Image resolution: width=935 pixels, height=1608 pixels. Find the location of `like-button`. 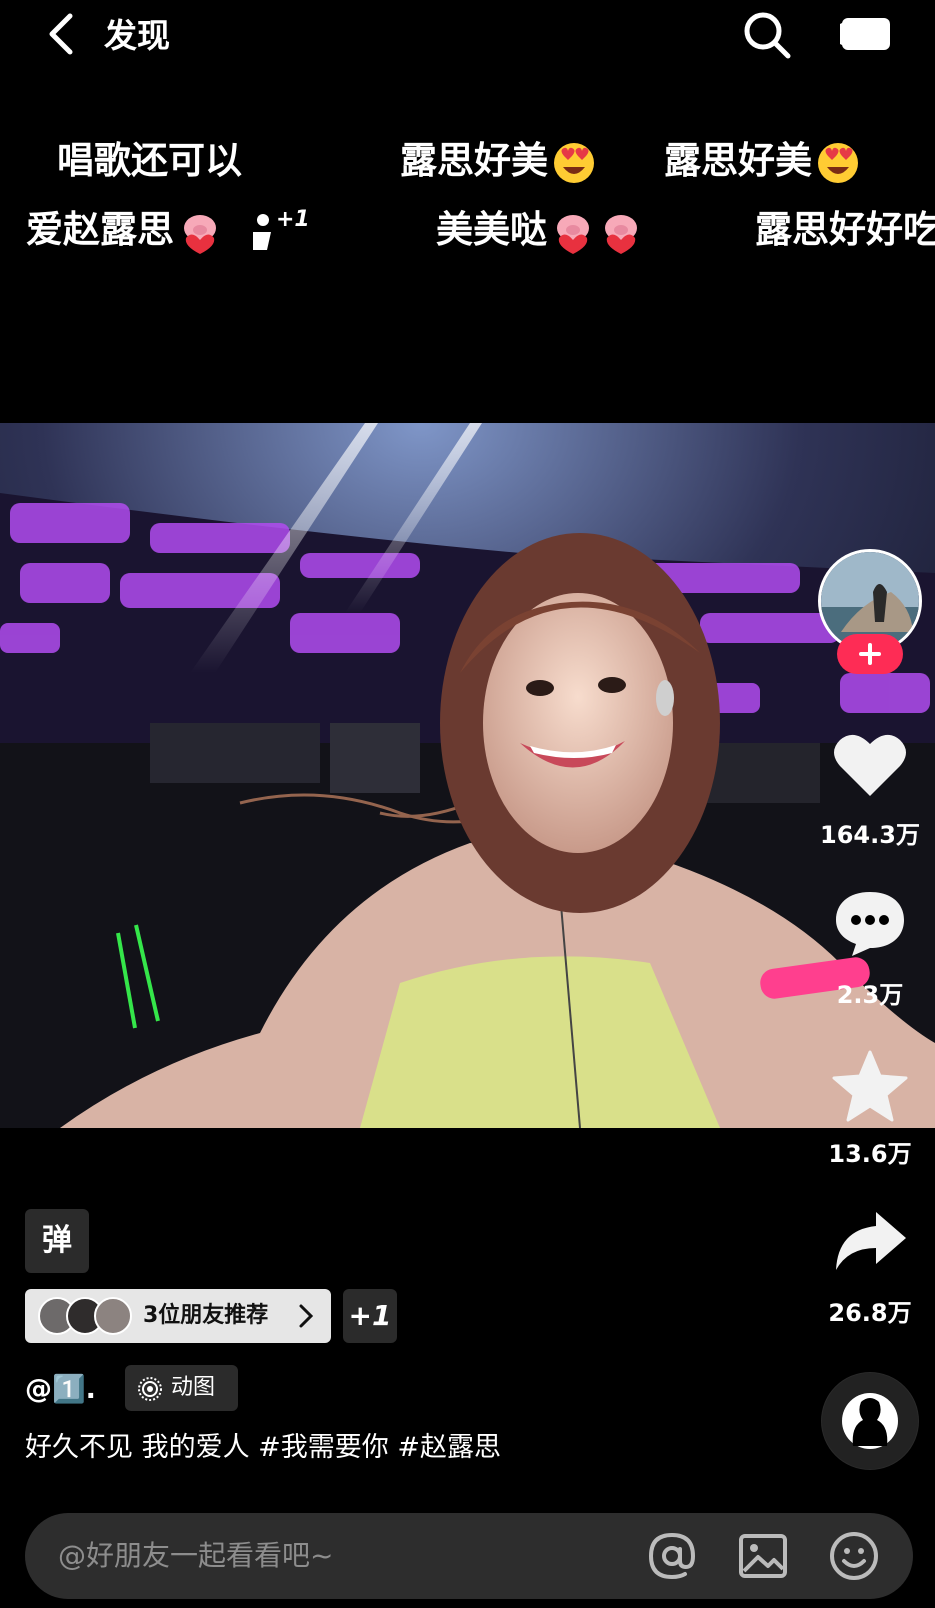

like-button is located at coordinates (870, 765).